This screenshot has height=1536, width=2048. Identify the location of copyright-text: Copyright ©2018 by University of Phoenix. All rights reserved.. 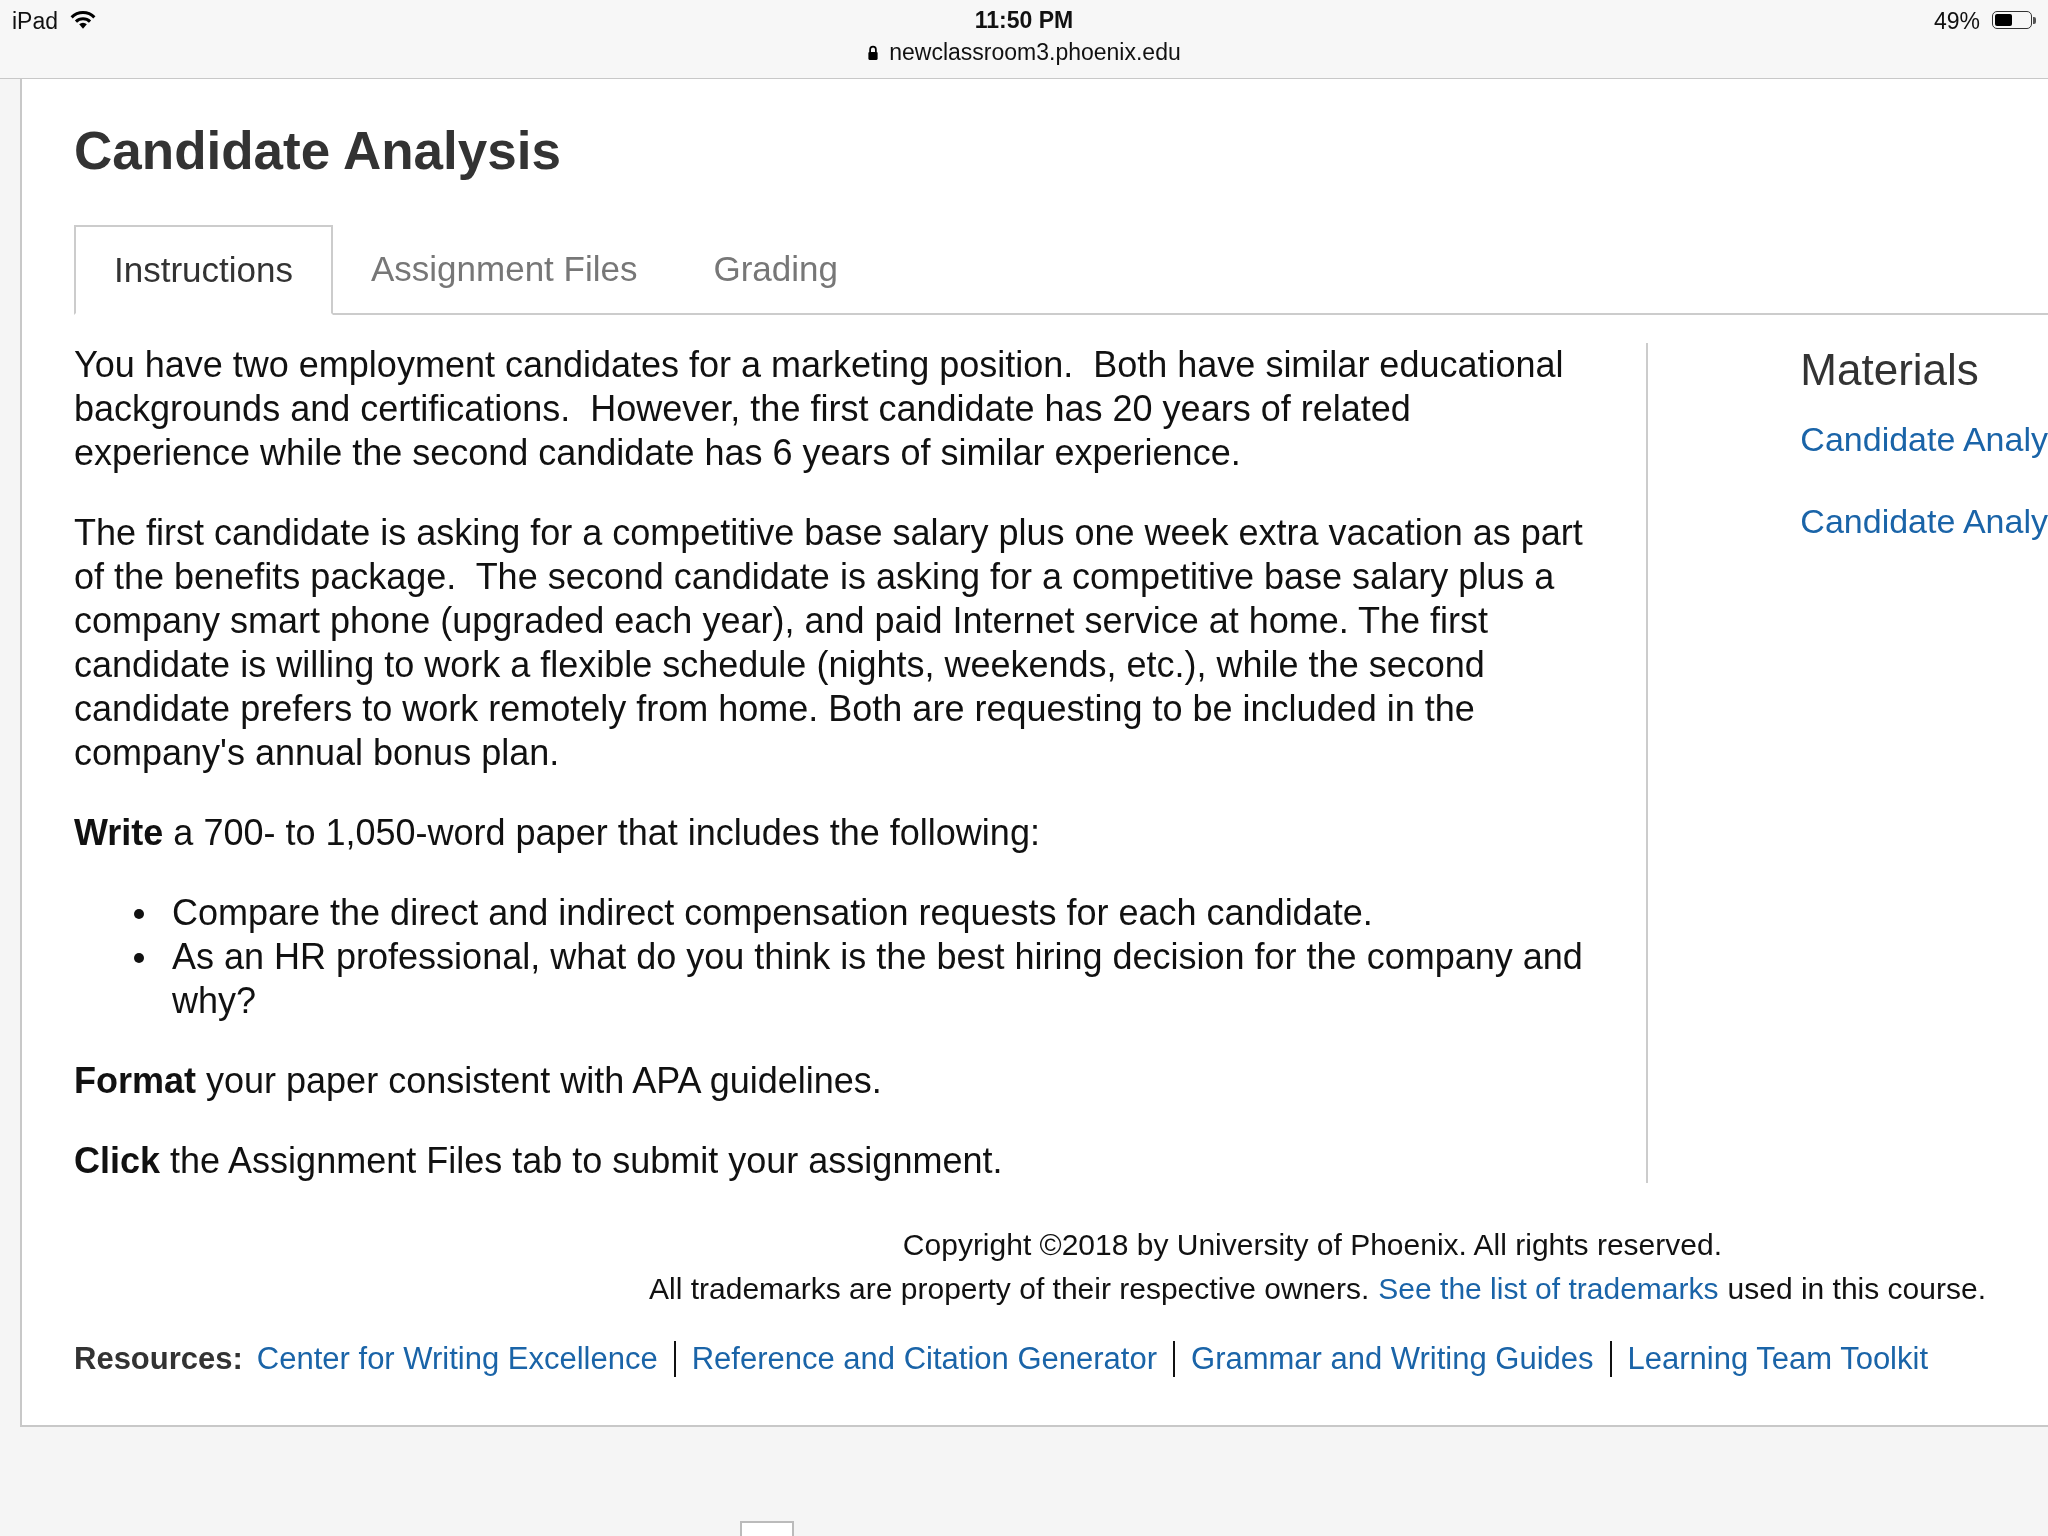
(1312, 1245).